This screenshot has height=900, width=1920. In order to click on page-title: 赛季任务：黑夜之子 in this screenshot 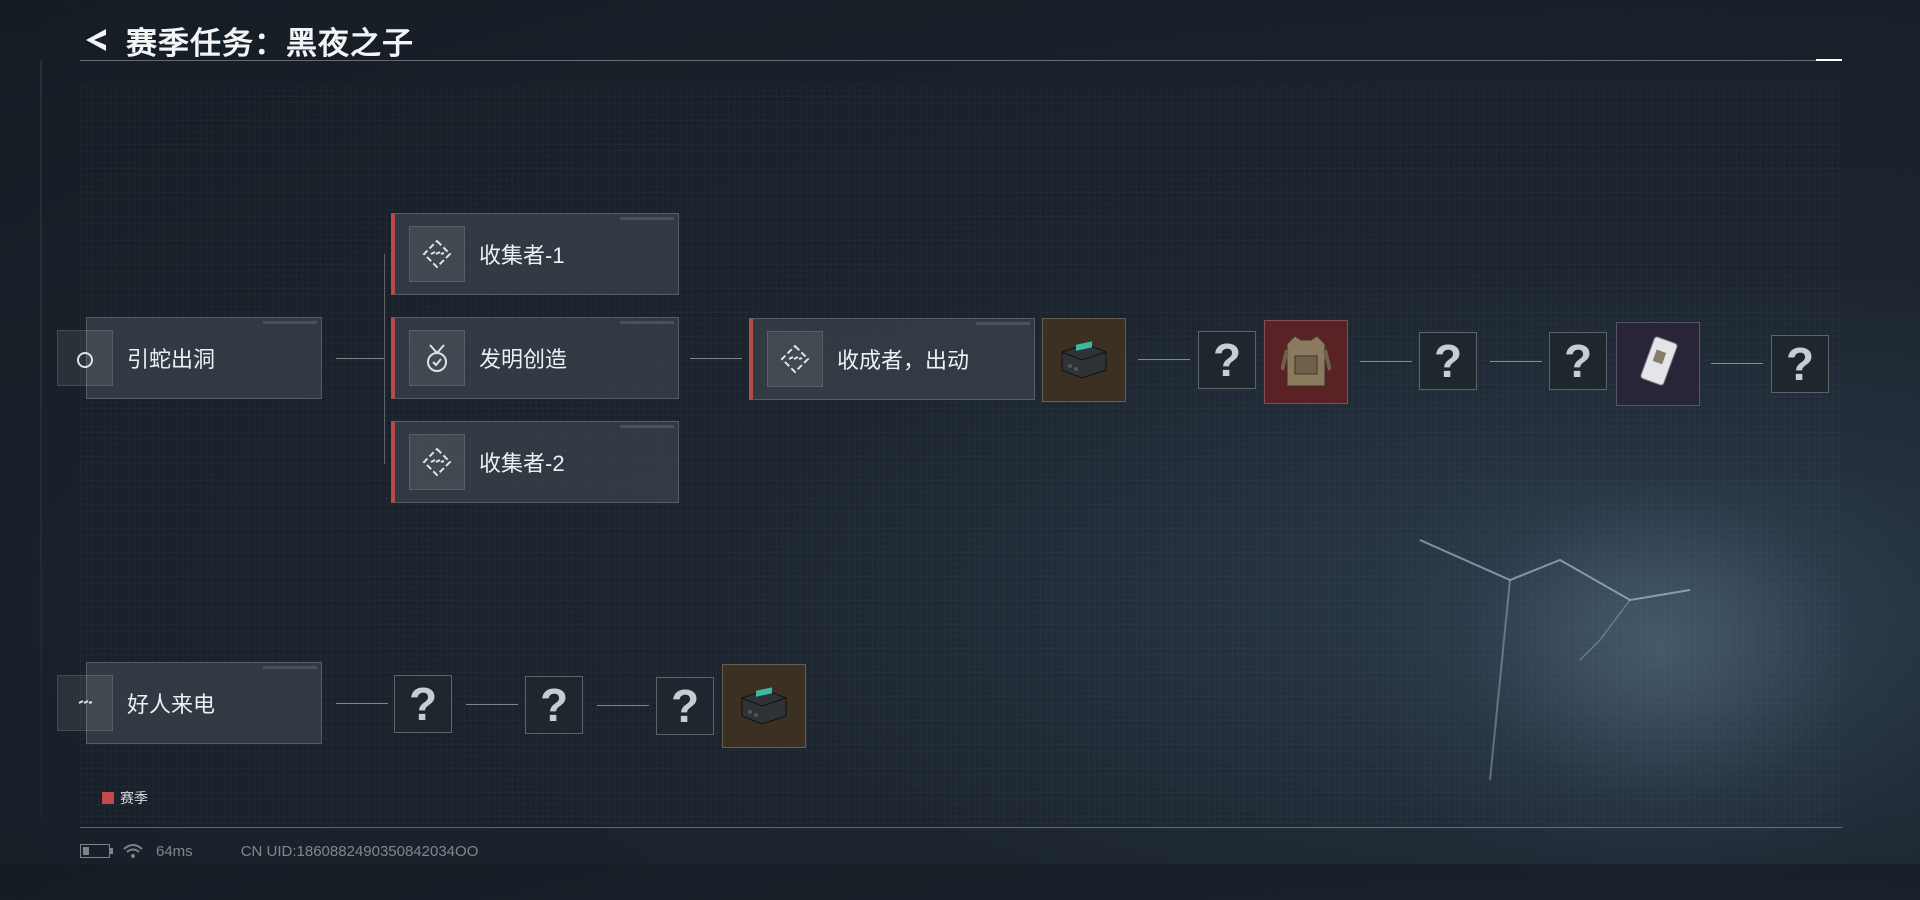, I will do `click(270, 43)`.